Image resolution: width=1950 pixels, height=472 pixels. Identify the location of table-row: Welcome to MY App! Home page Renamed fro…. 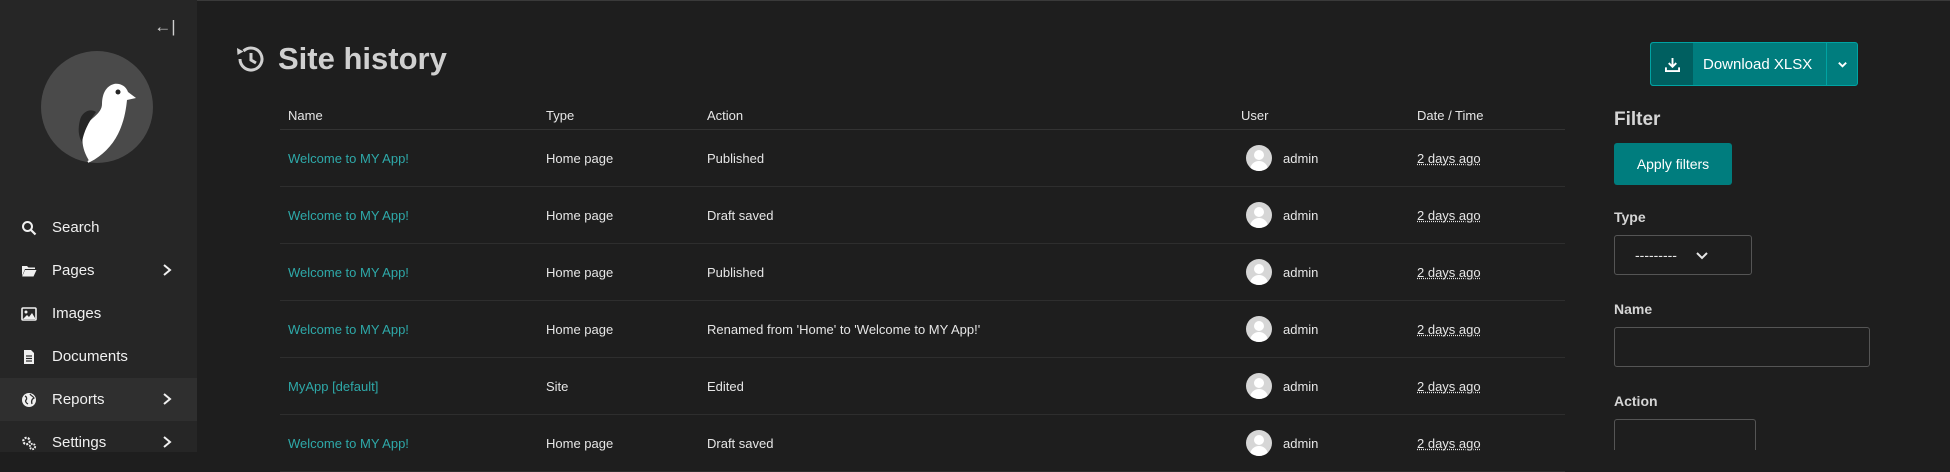
(922, 329).